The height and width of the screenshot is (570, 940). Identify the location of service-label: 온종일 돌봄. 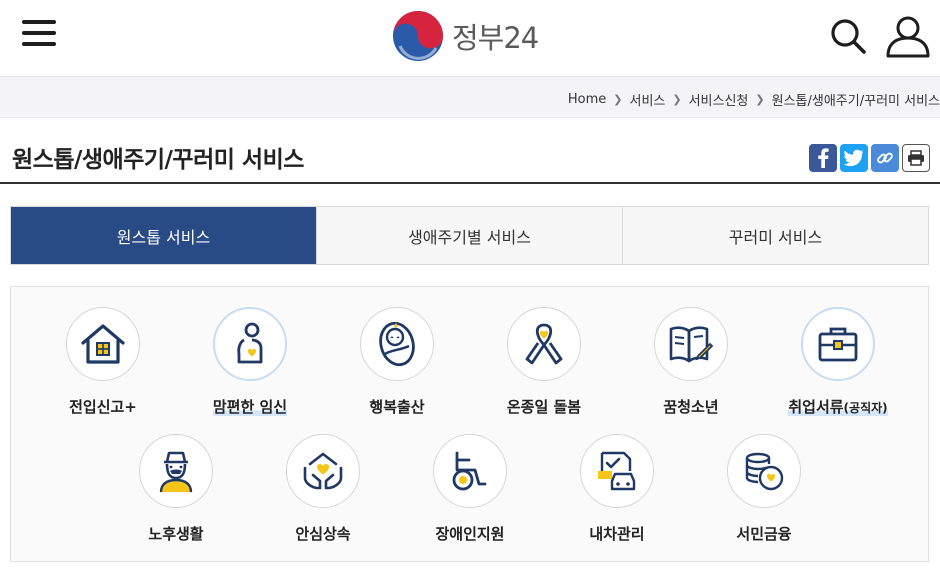
(544, 407).